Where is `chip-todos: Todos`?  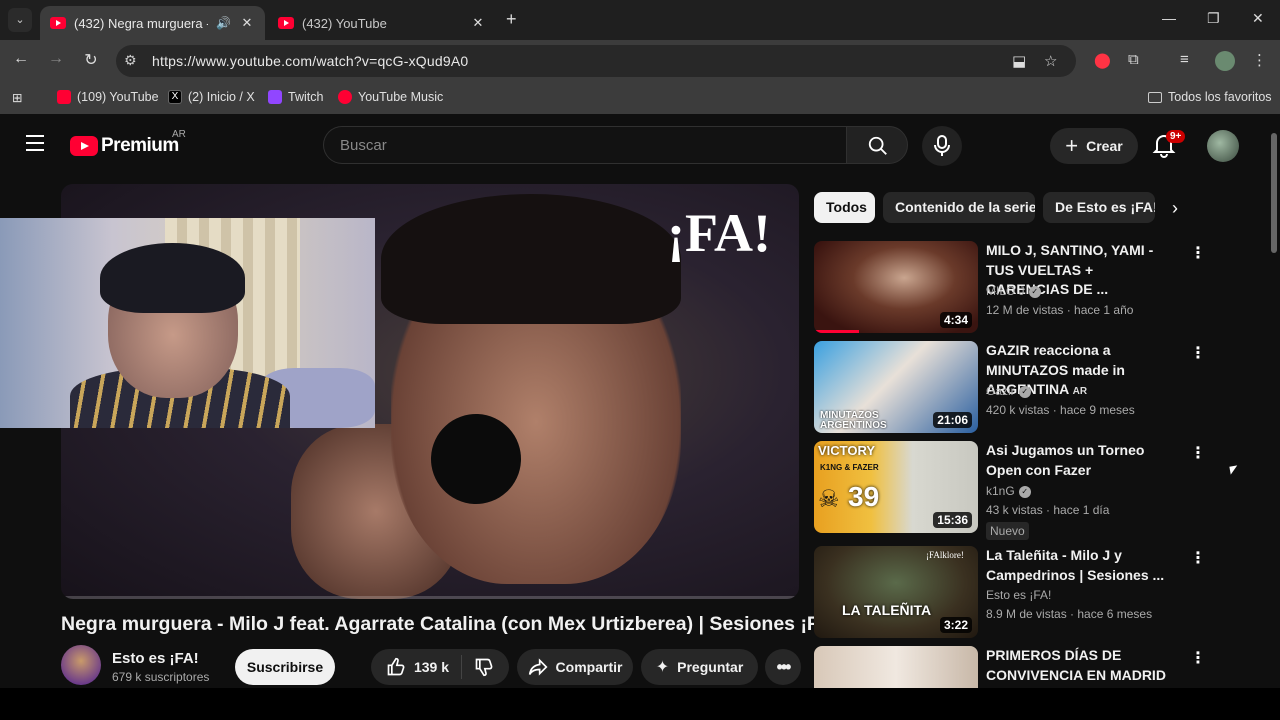
chip-todos: Todos is located at coordinates (844, 207).